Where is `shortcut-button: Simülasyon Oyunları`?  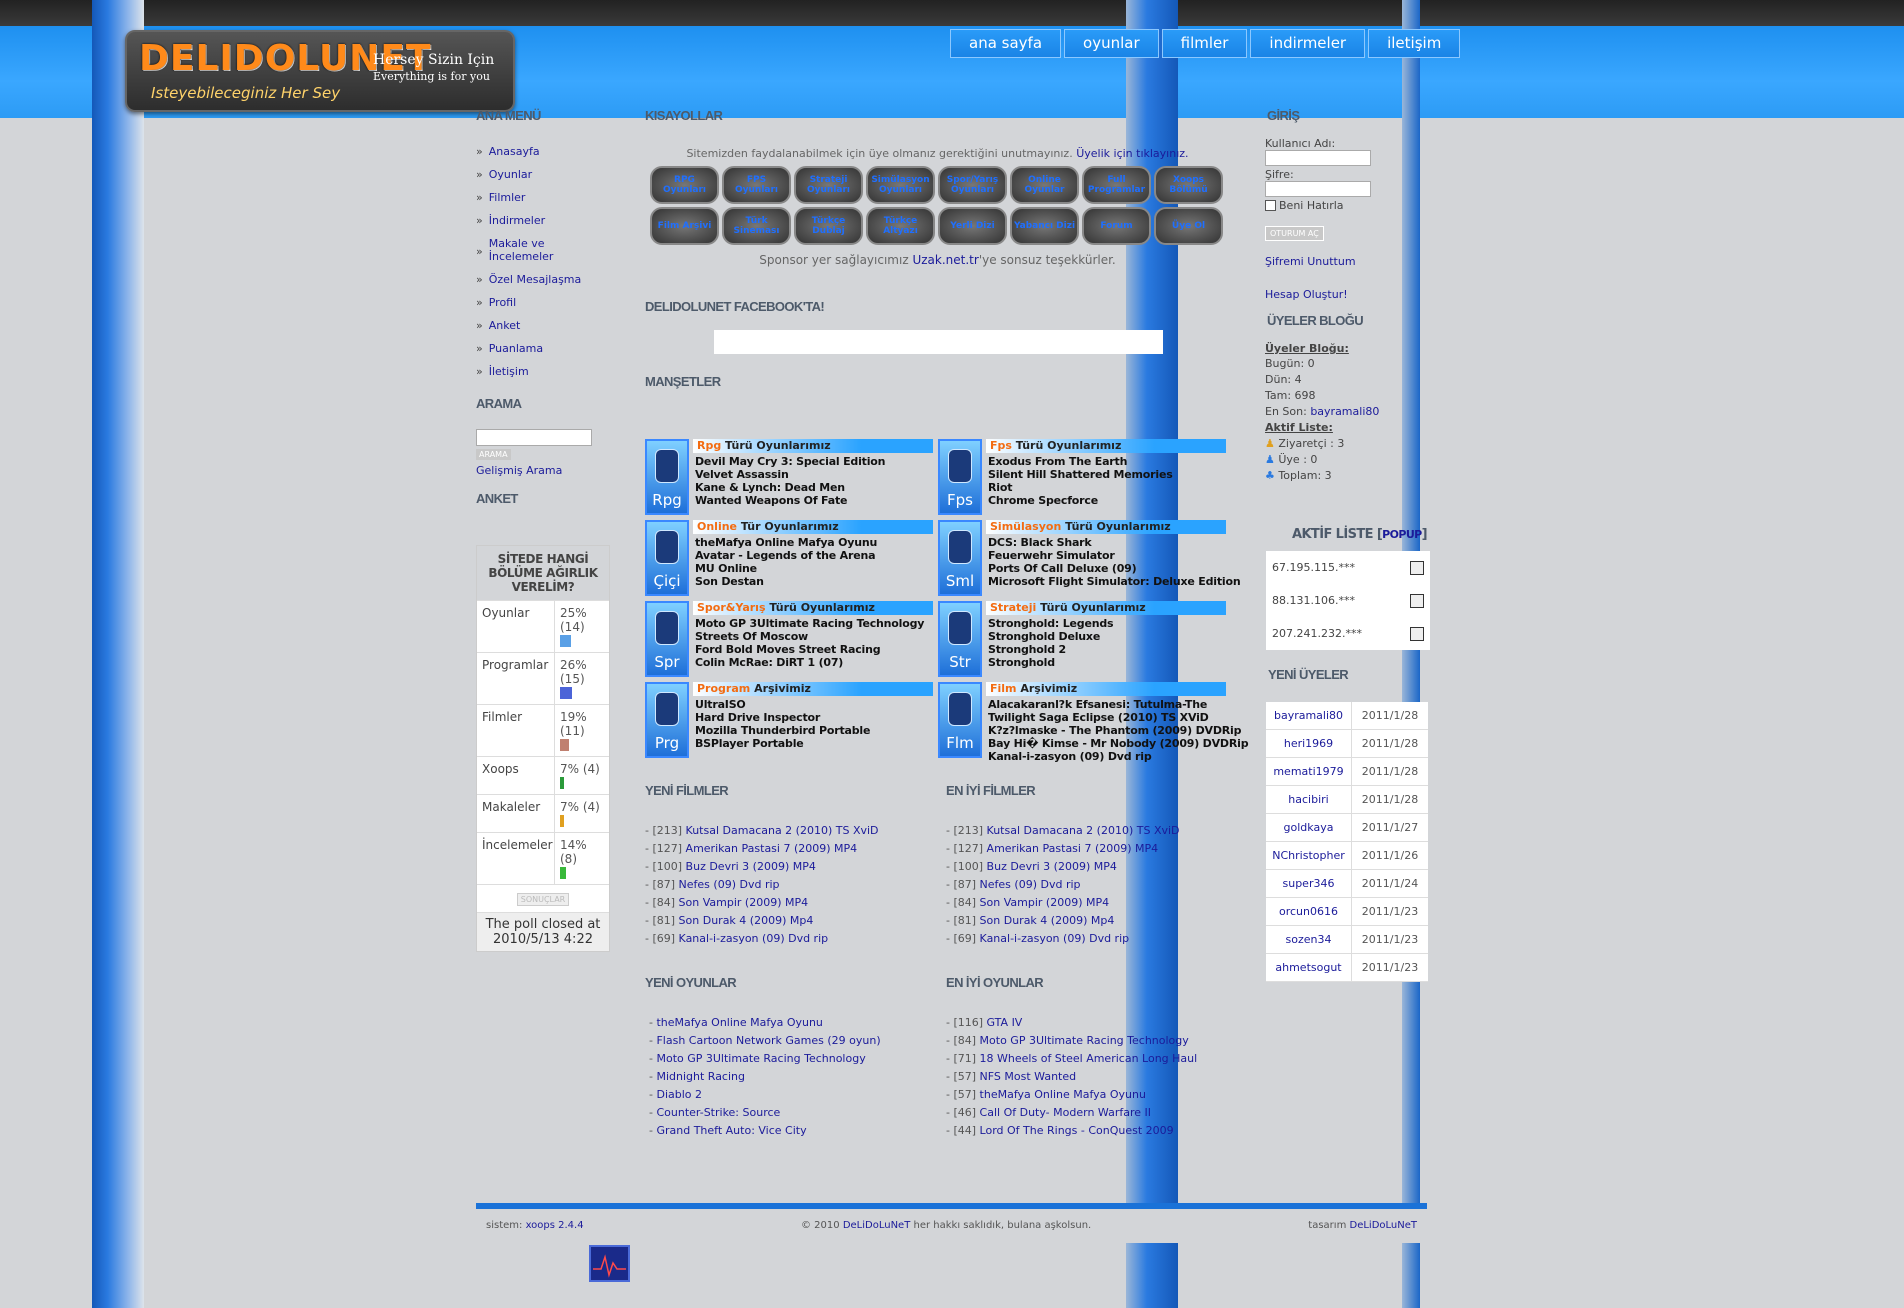 shortcut-button: Simülasyon Oyunları is located at coordinates (900, 185).